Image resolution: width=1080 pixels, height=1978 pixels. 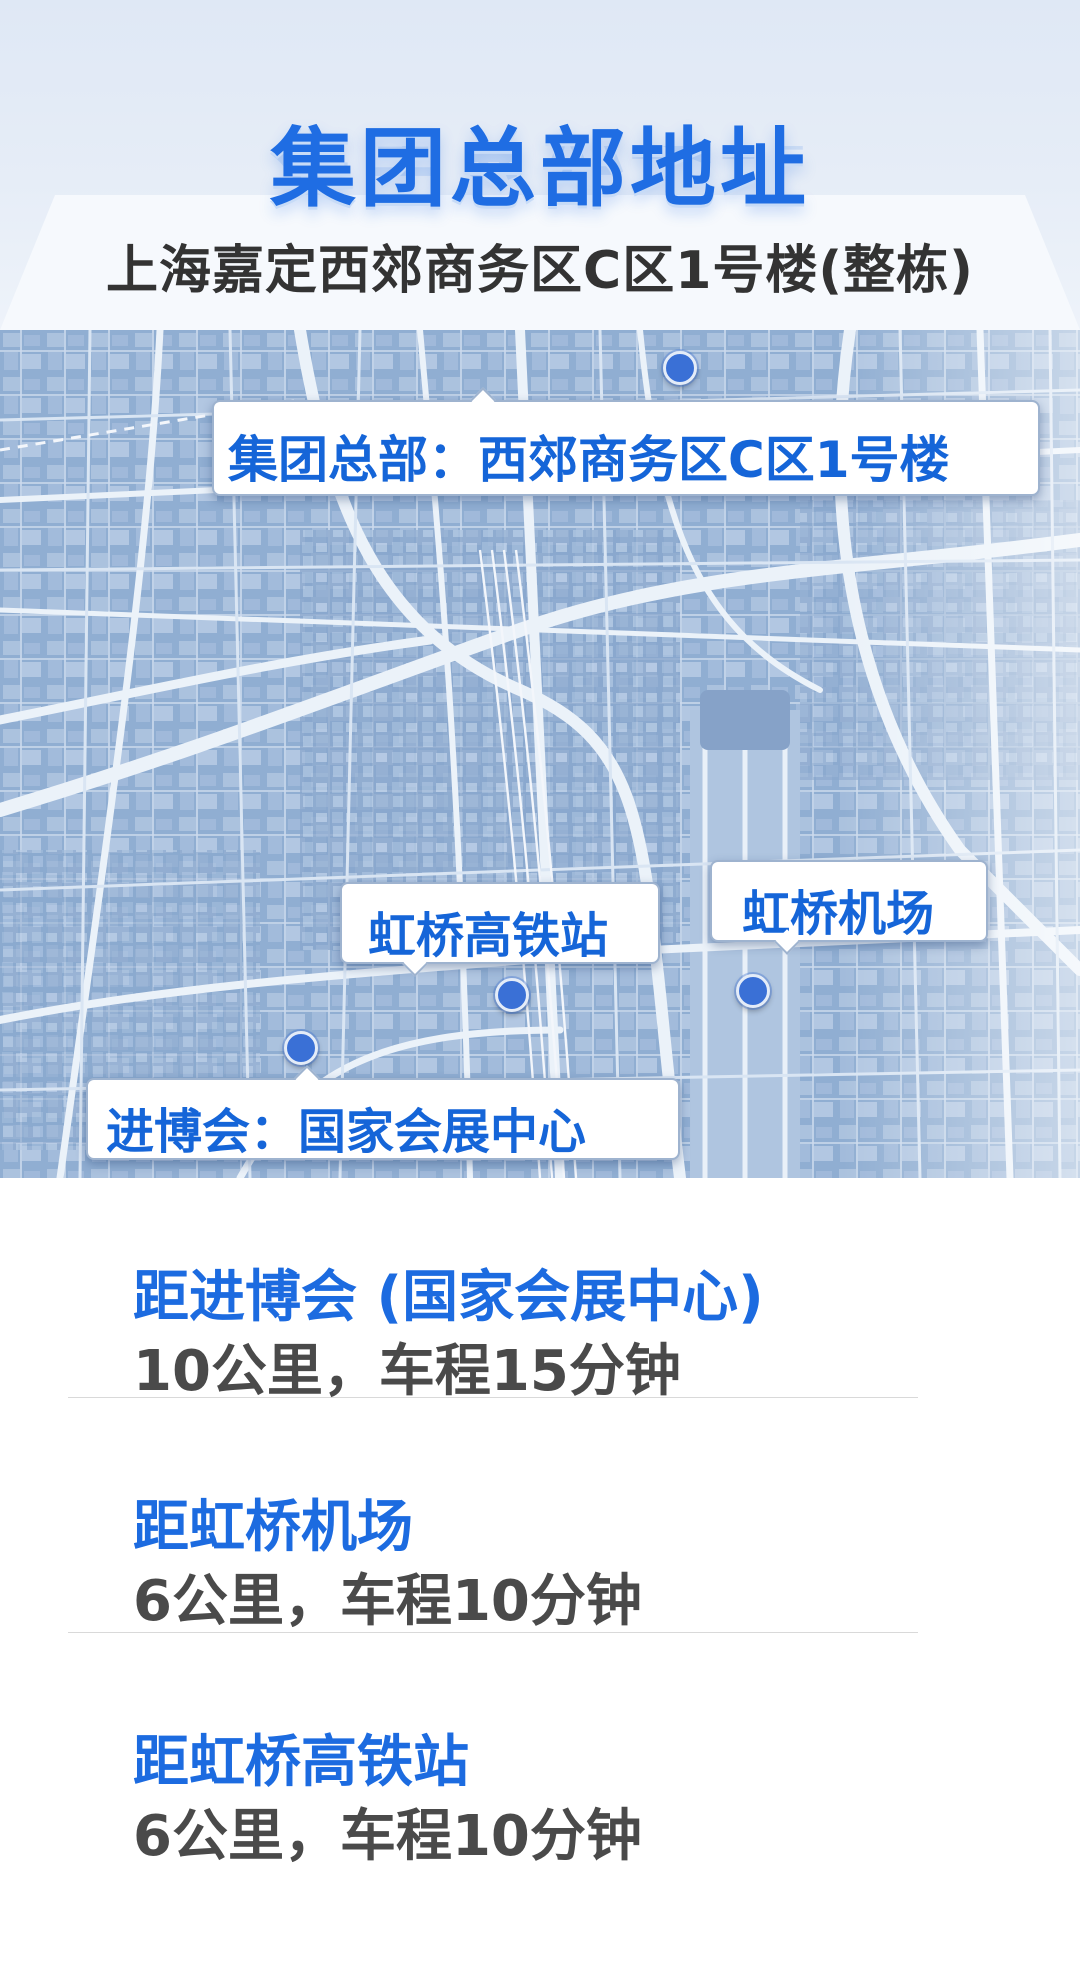 What do you see at coordinates (540, 169) in the screenshot?
I see `page-title: 集团总部地址` at bounding box center [540, 169].